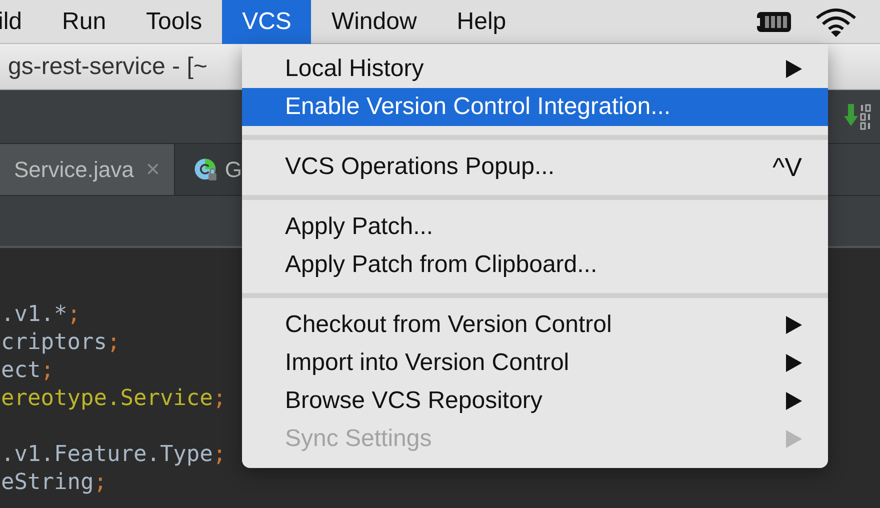 Image resolution: width=880 pixels, height=508 pixels. What do you see at coordinates (836, 21) in the screenshot?
I see `wifi-icon` at bounding box center [836, 21].